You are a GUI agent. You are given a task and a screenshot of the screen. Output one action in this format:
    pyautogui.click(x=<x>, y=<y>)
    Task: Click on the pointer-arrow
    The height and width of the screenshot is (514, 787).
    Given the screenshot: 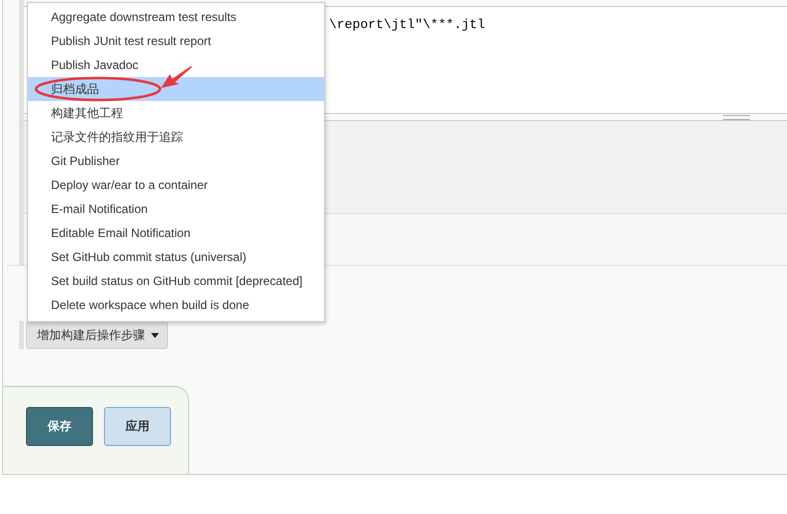 What is the action you would take?
    pyautogui.click(x=176, y=77)
    